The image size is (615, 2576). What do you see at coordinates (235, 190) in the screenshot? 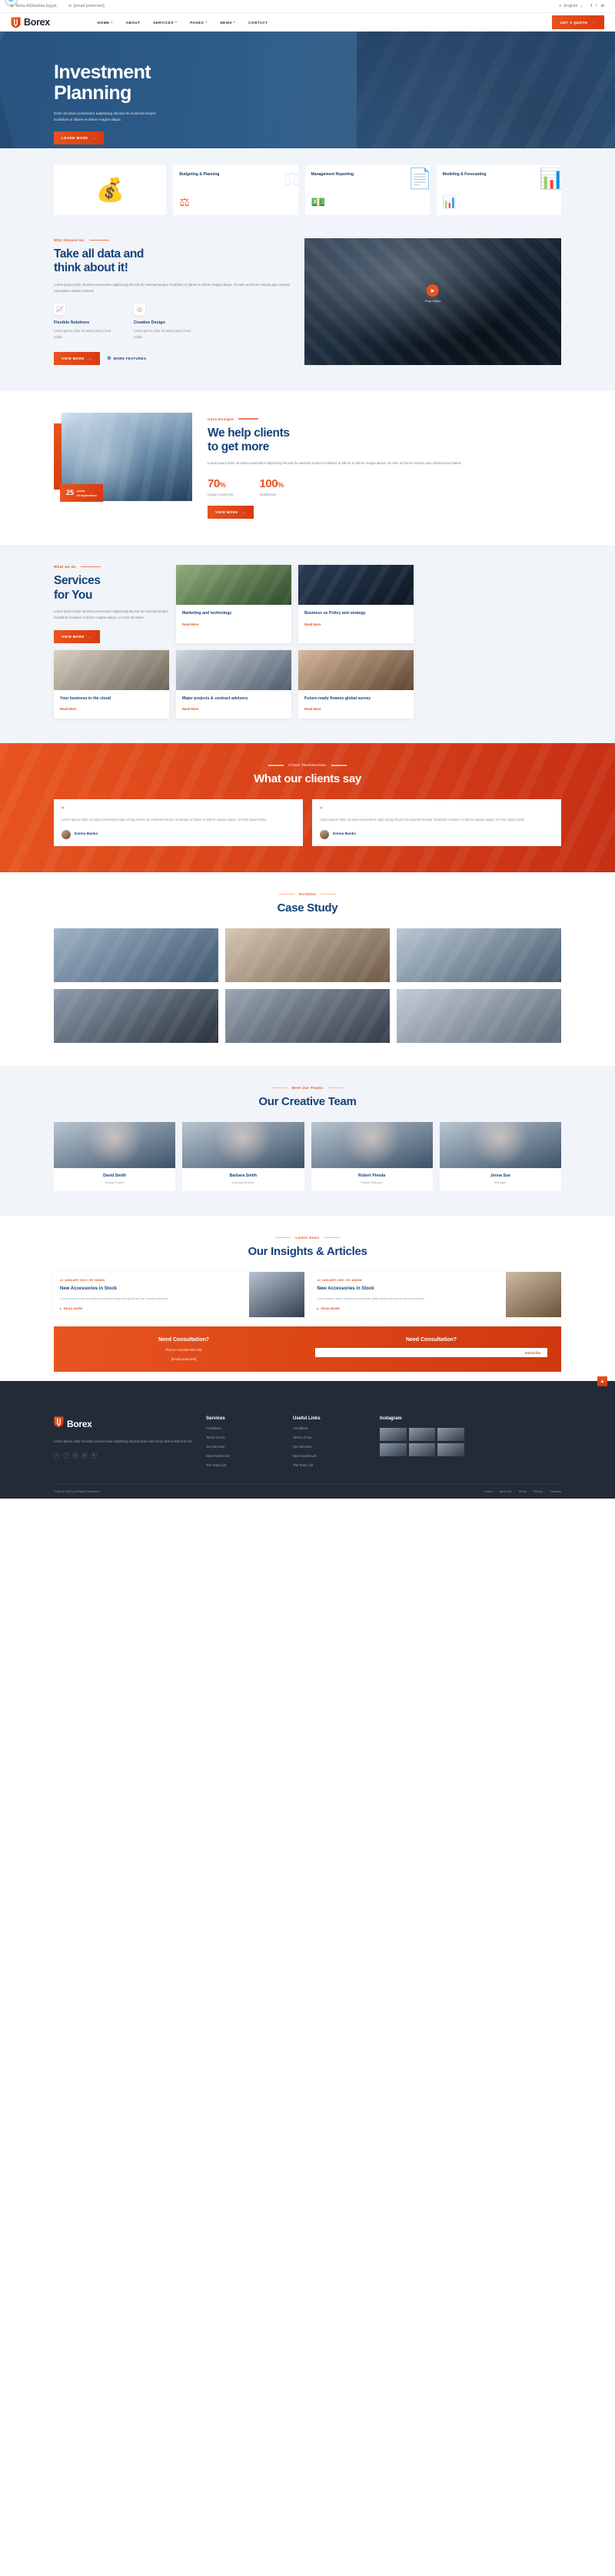
I see `feature-card-budgeting: ⚖ Budgeting & Planning ⚖` at bounding box center [235, 190].